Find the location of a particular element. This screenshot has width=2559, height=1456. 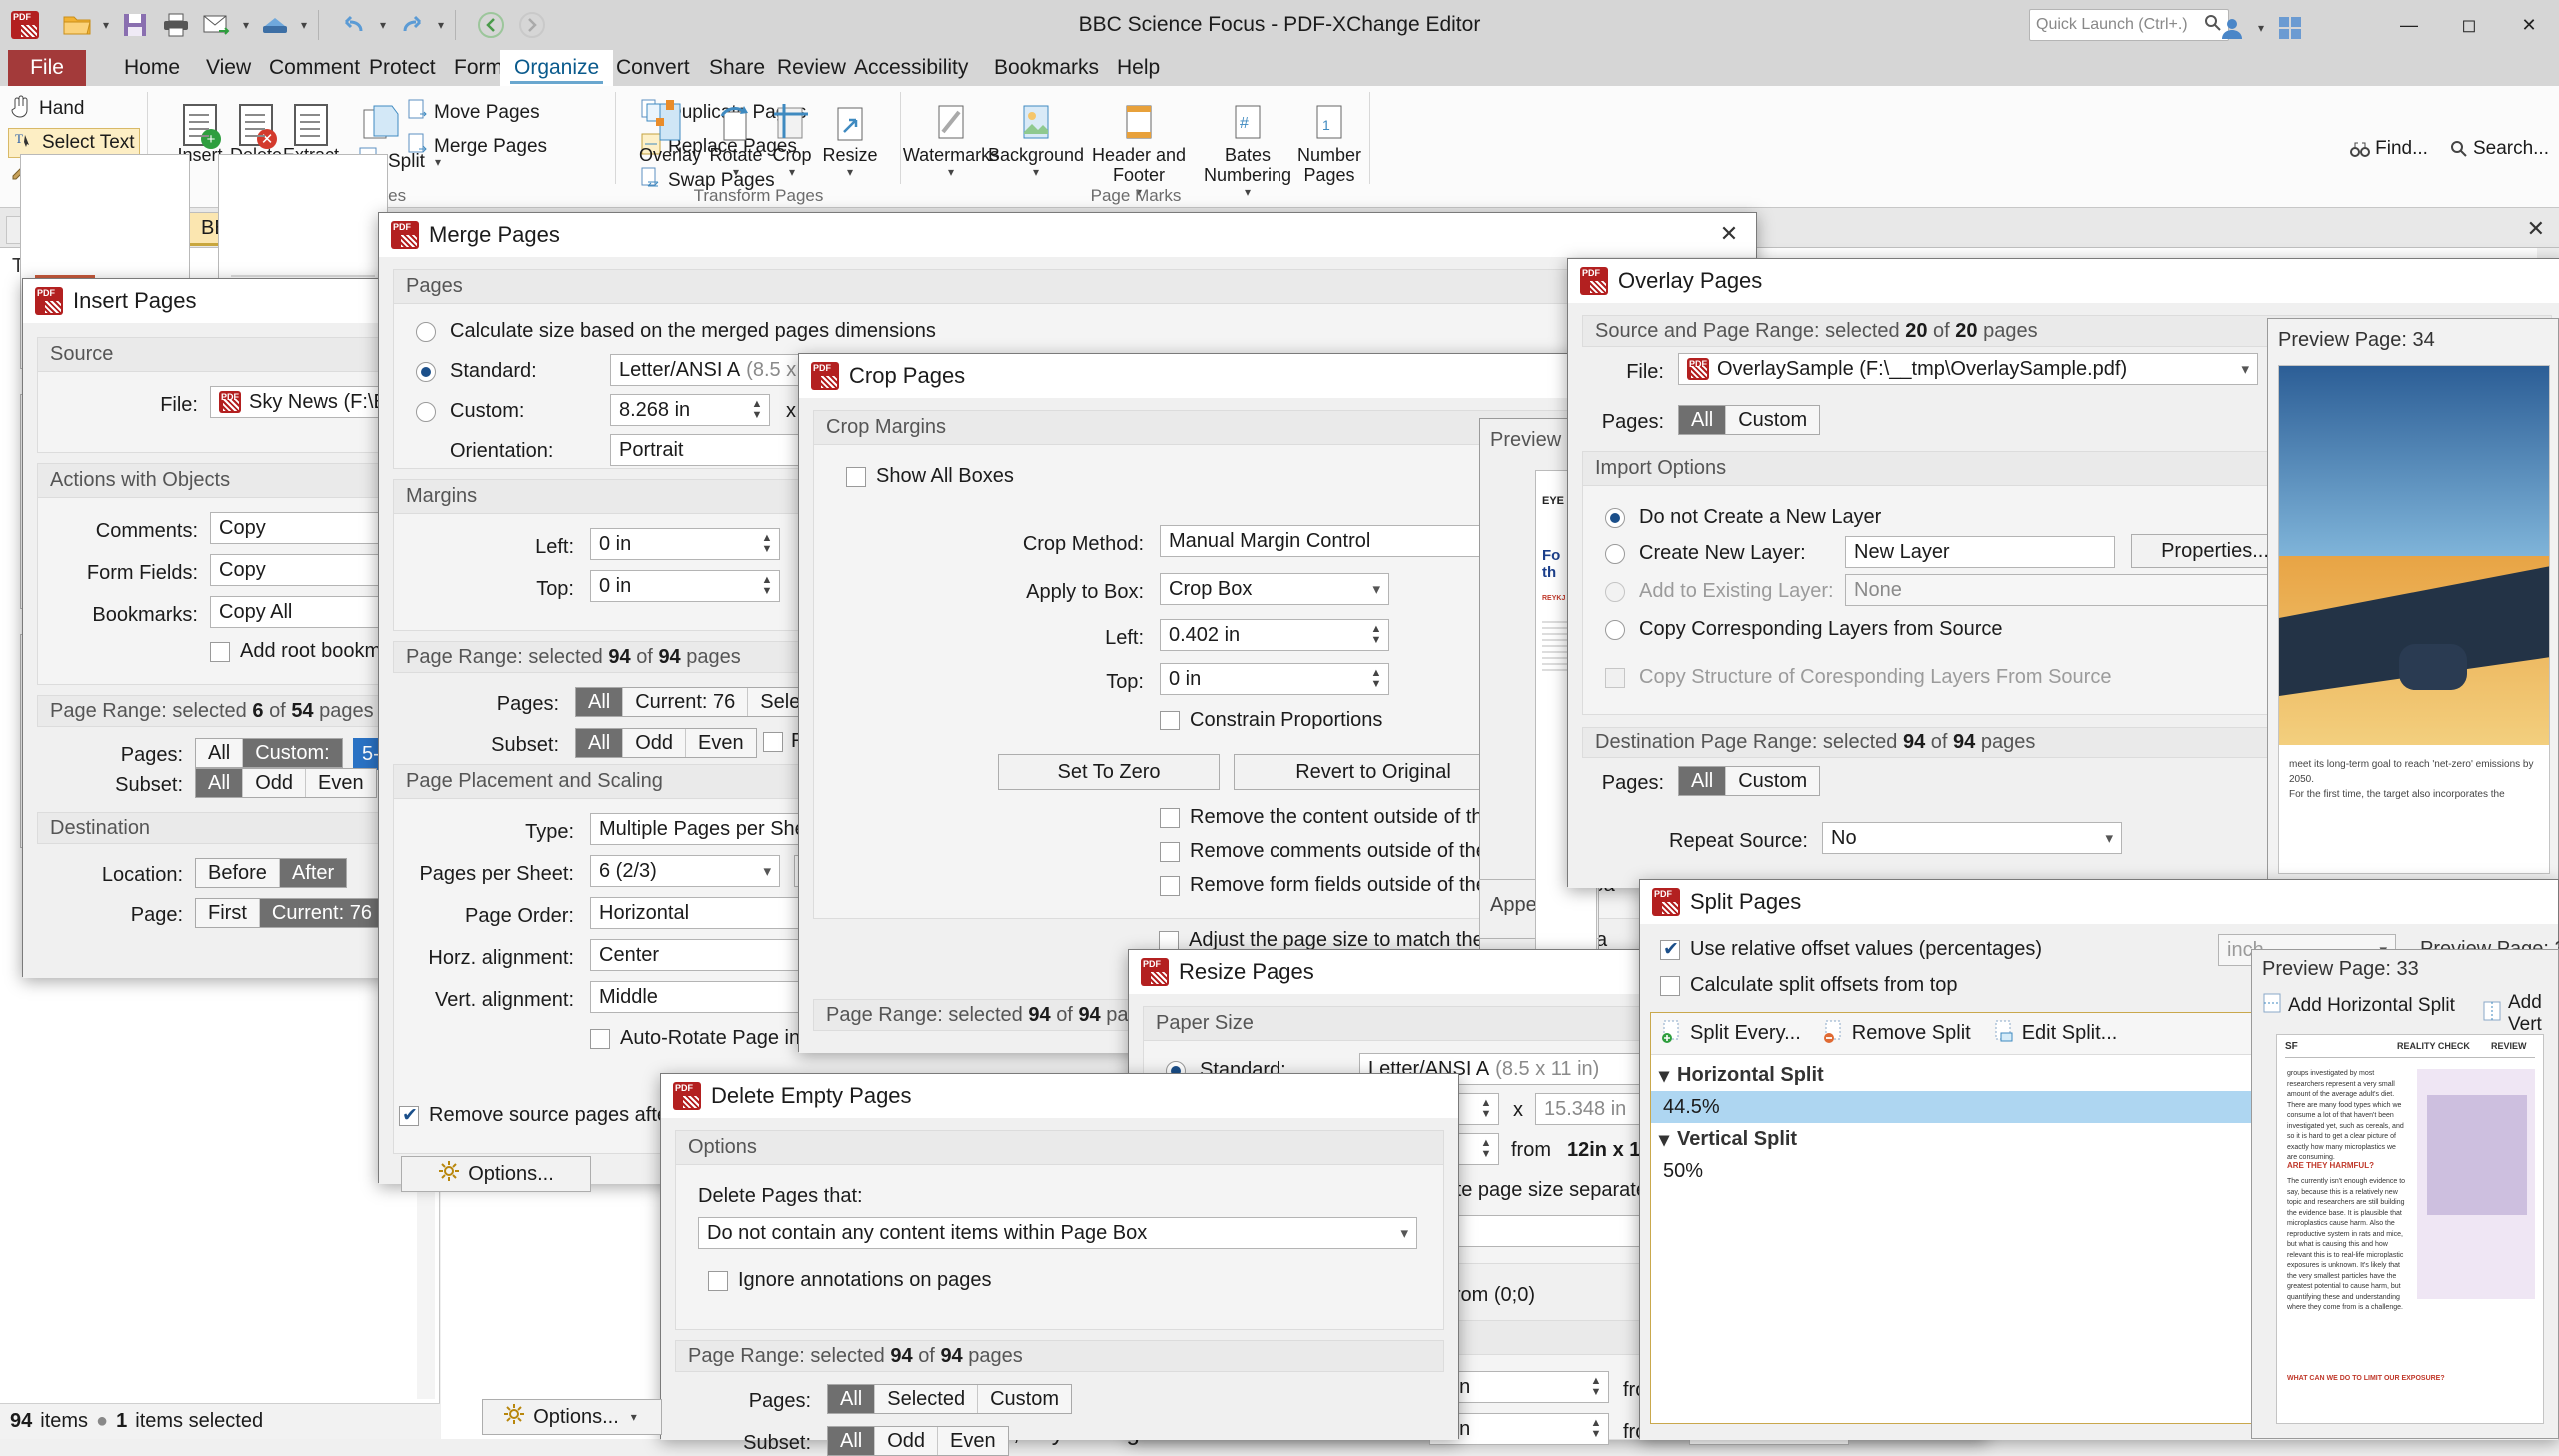

crop-chevron-down-icon: ▾ is located at coordinates (792, 172).